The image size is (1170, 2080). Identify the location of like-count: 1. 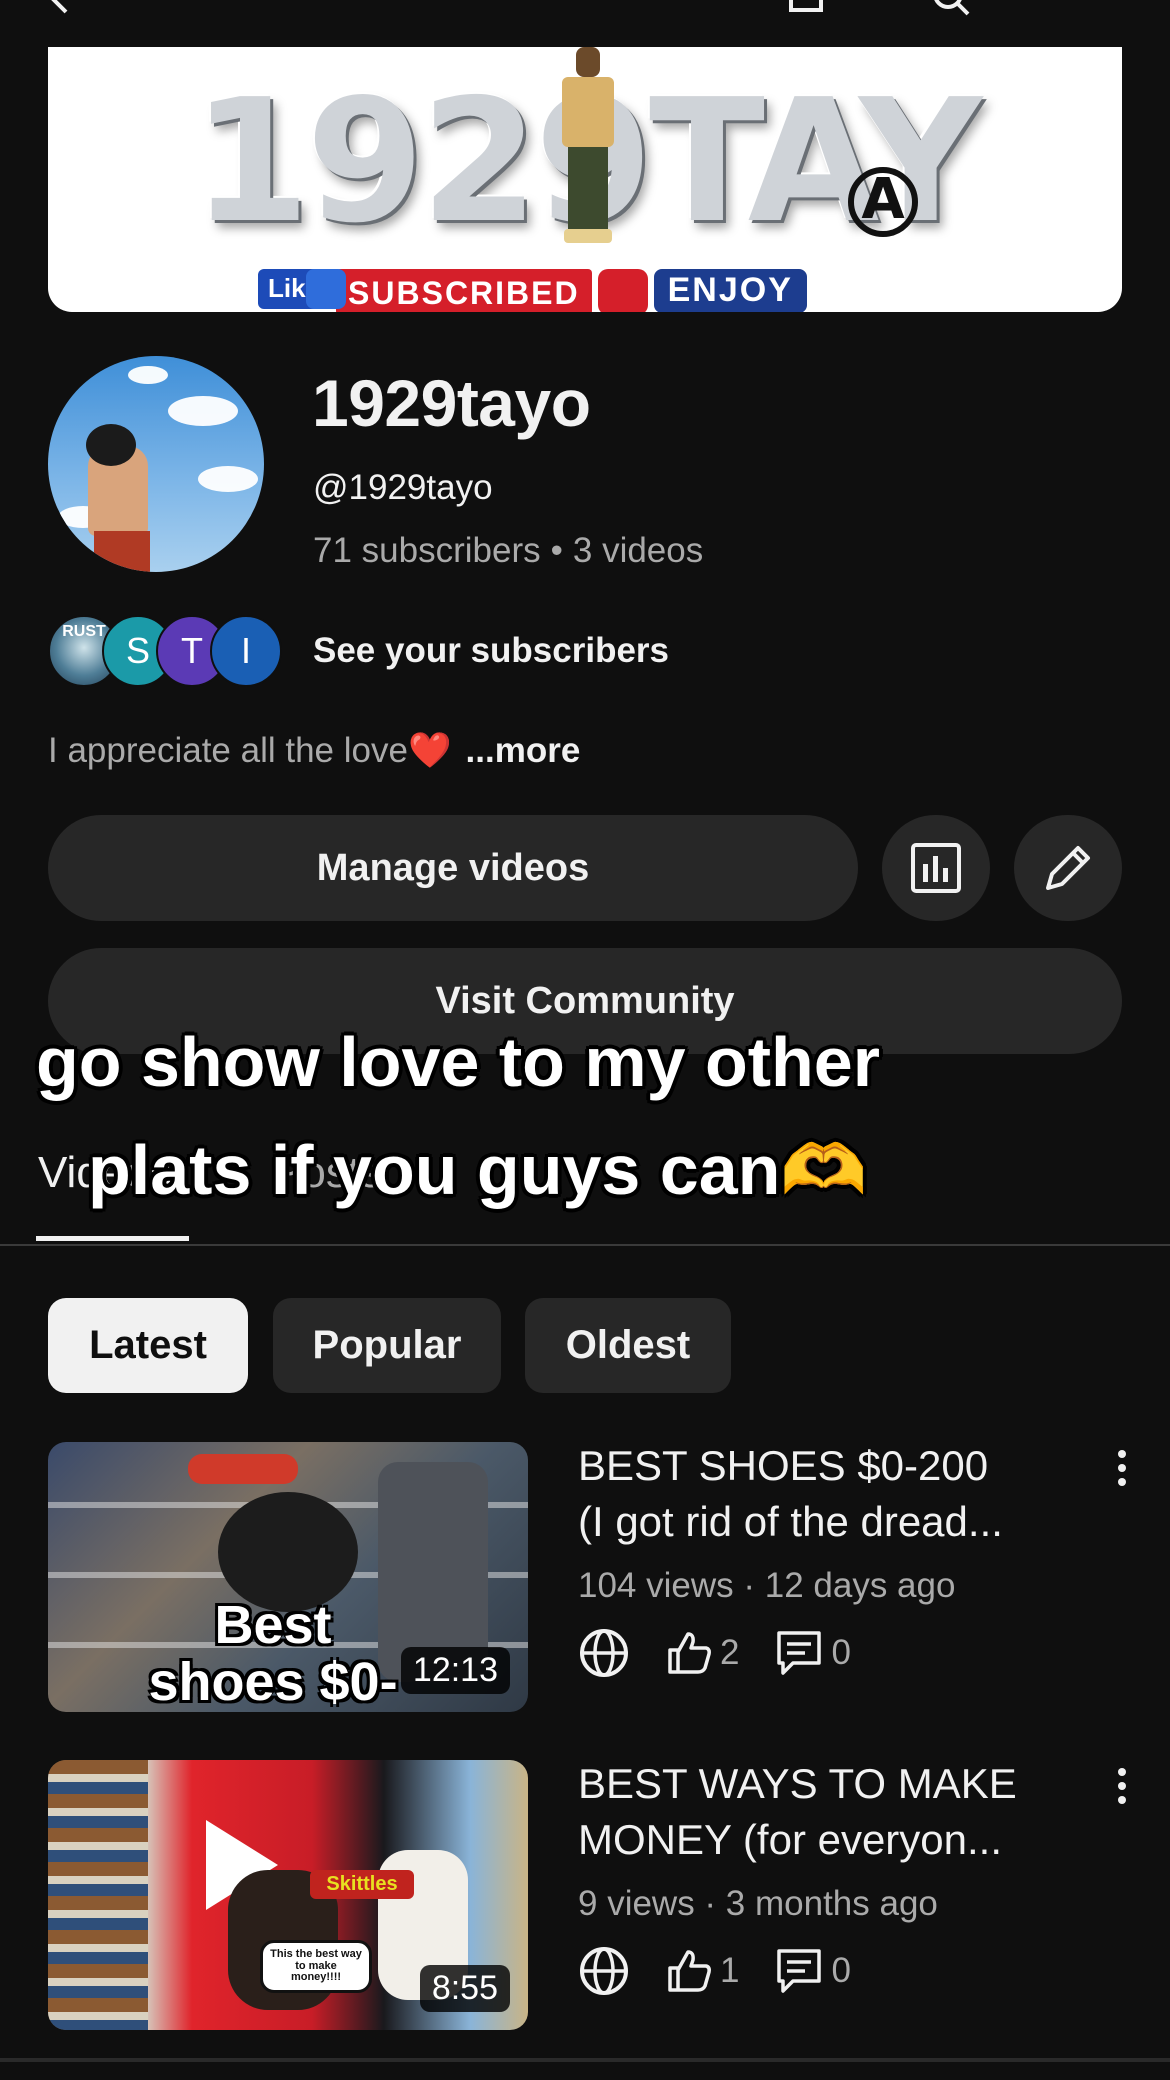
(730, 1970).